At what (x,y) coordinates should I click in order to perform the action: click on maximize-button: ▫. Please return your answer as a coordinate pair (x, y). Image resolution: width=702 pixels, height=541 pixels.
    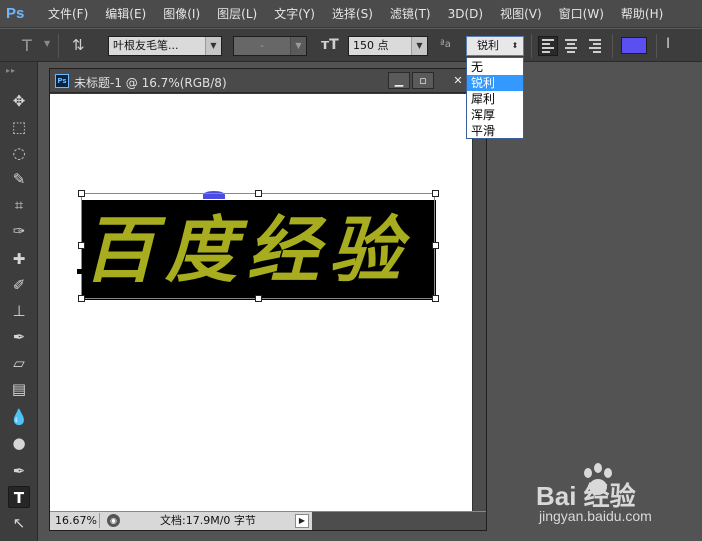
    Looking at the image, I should click on (423, 80).